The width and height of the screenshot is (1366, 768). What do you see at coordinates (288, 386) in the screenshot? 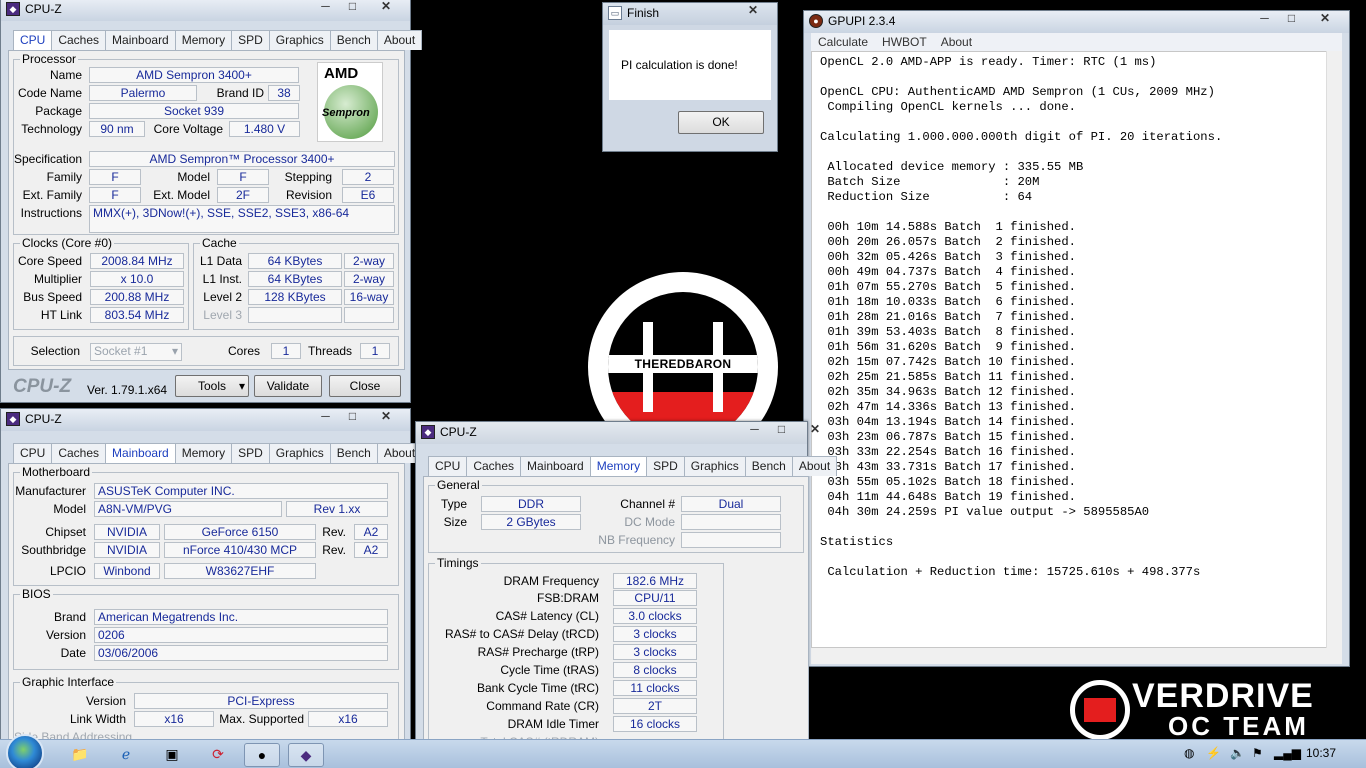
I see `validate-button: Validate` at bounding box center [288, 386].